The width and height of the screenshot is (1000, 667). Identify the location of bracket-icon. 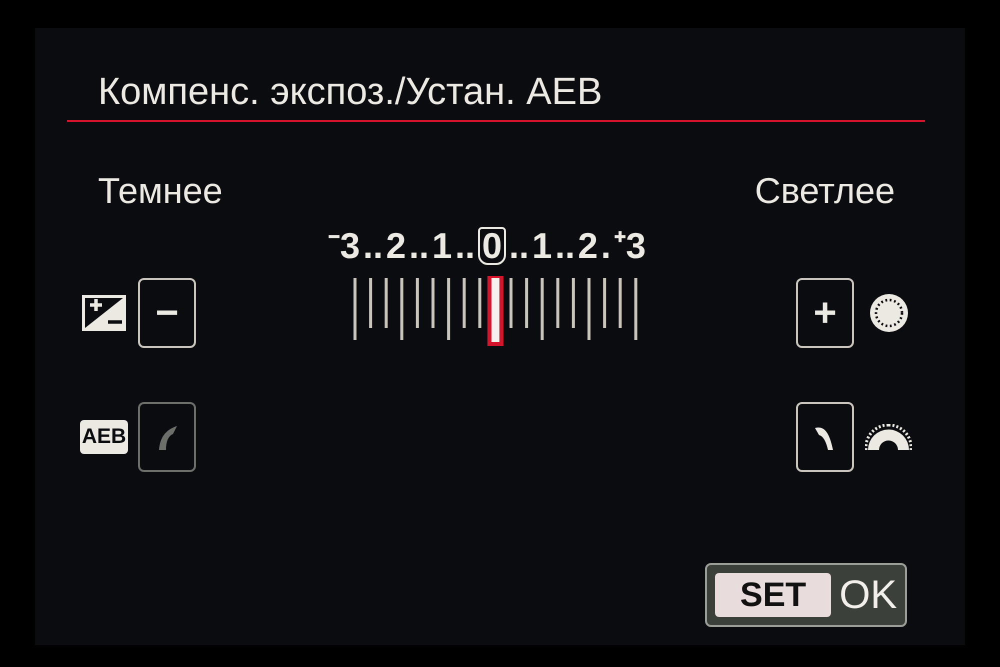
(167, 437).